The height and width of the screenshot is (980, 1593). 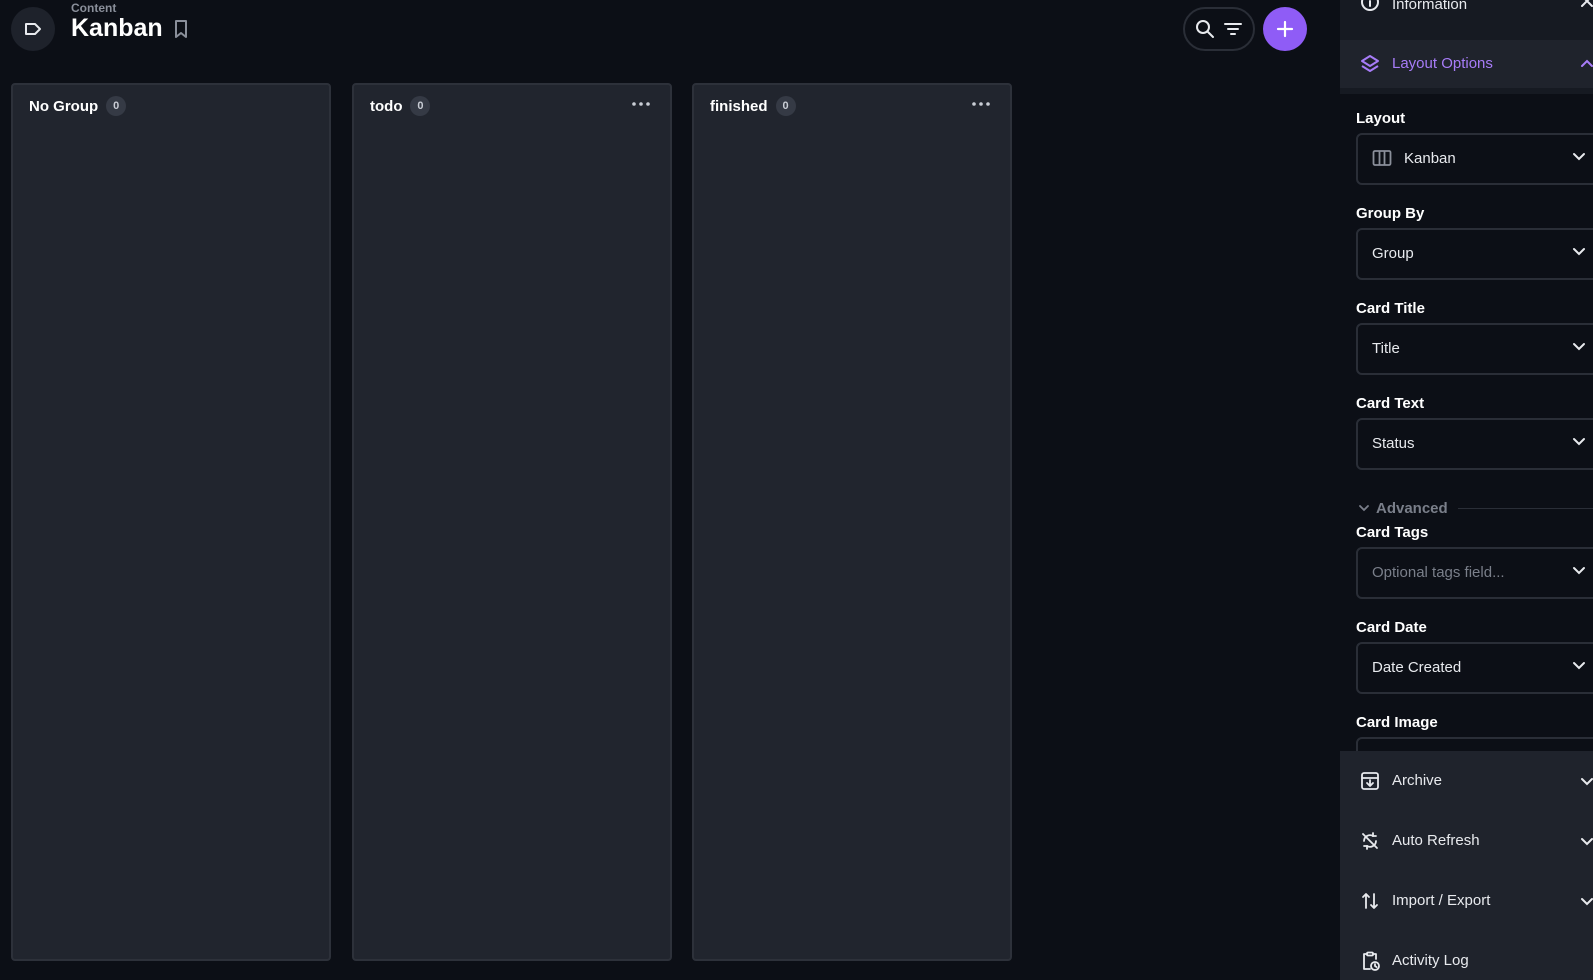 I want to click on group-by-field-label: Group By, so click(x=1390, y=213).